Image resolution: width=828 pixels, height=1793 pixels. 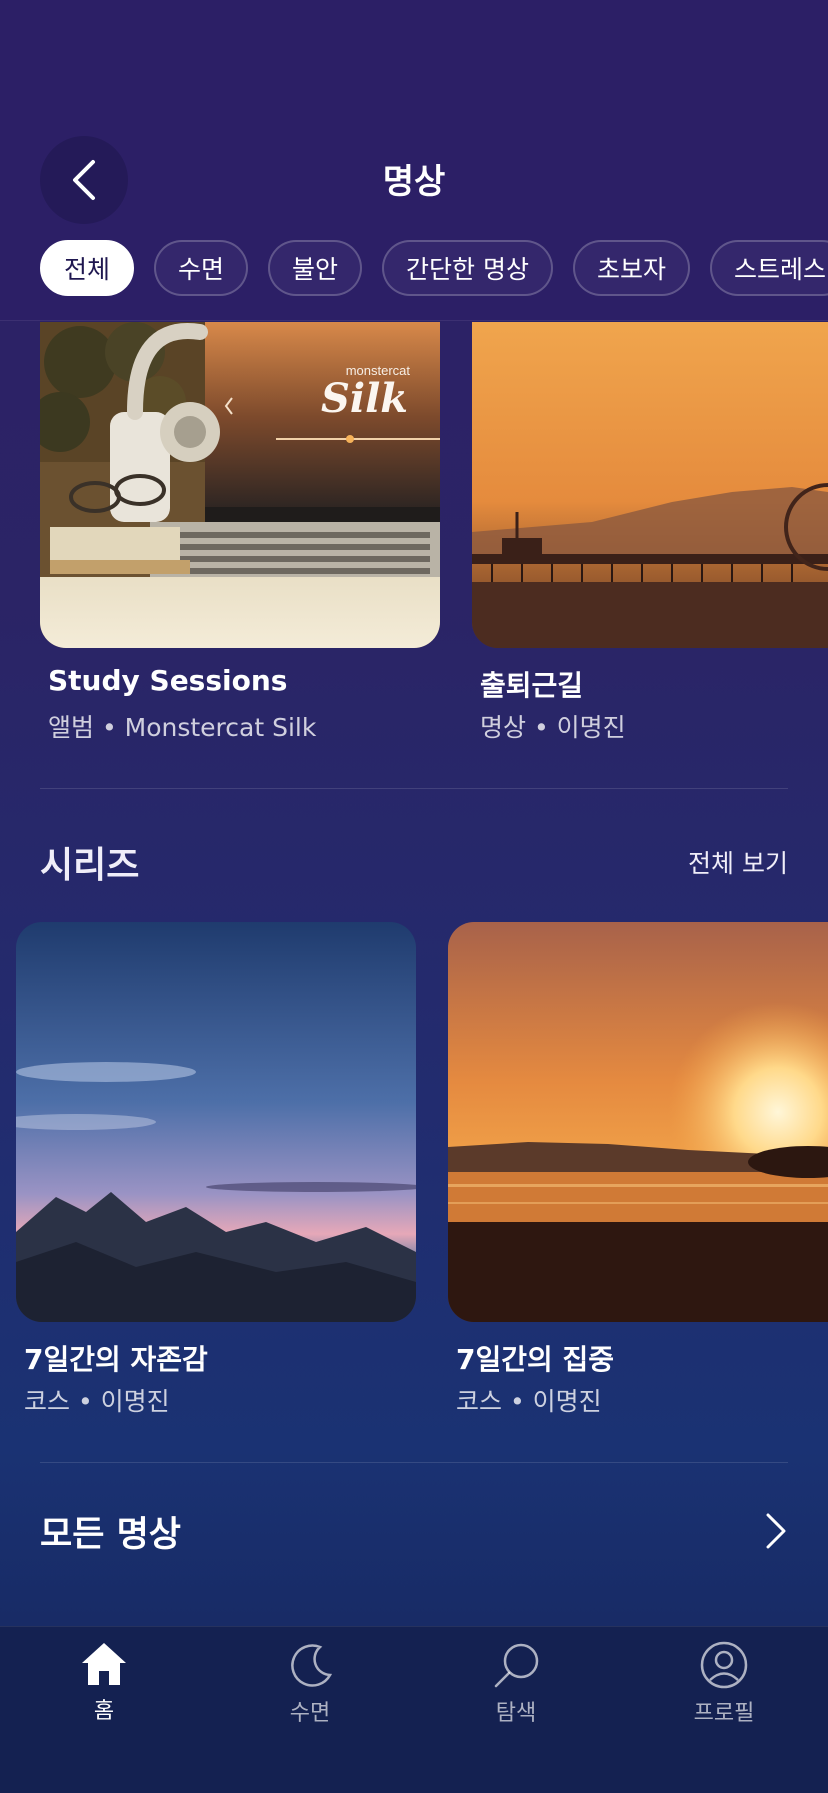 What do you see at coordinates (310, 1713) in the screenshot?
I see `tab-label: 수면` at bounding box center [310, 1713].